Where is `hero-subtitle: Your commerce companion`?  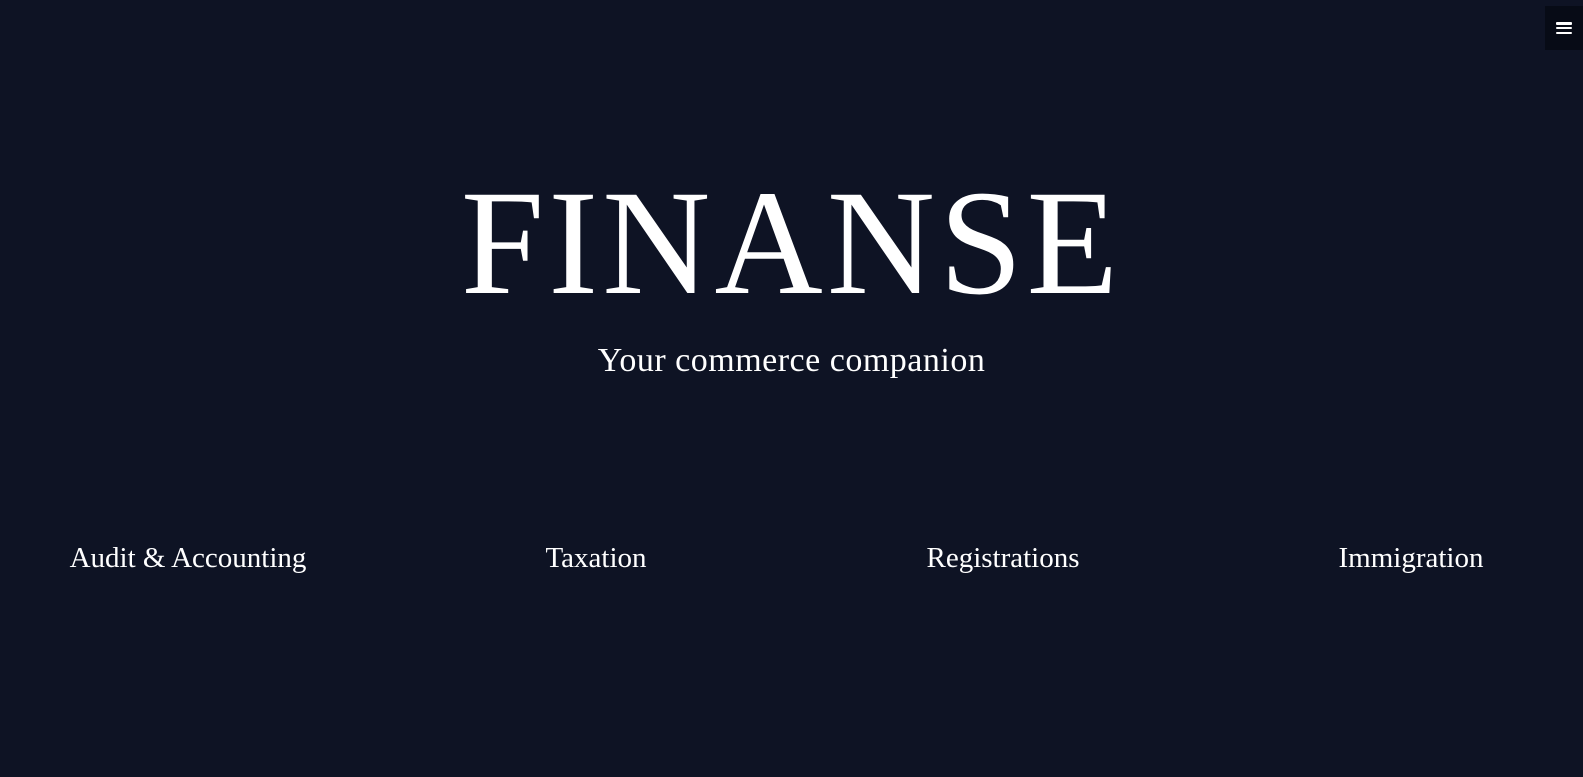
hero-subtitle: Your commerce companion is located at coordinates (791, 360).